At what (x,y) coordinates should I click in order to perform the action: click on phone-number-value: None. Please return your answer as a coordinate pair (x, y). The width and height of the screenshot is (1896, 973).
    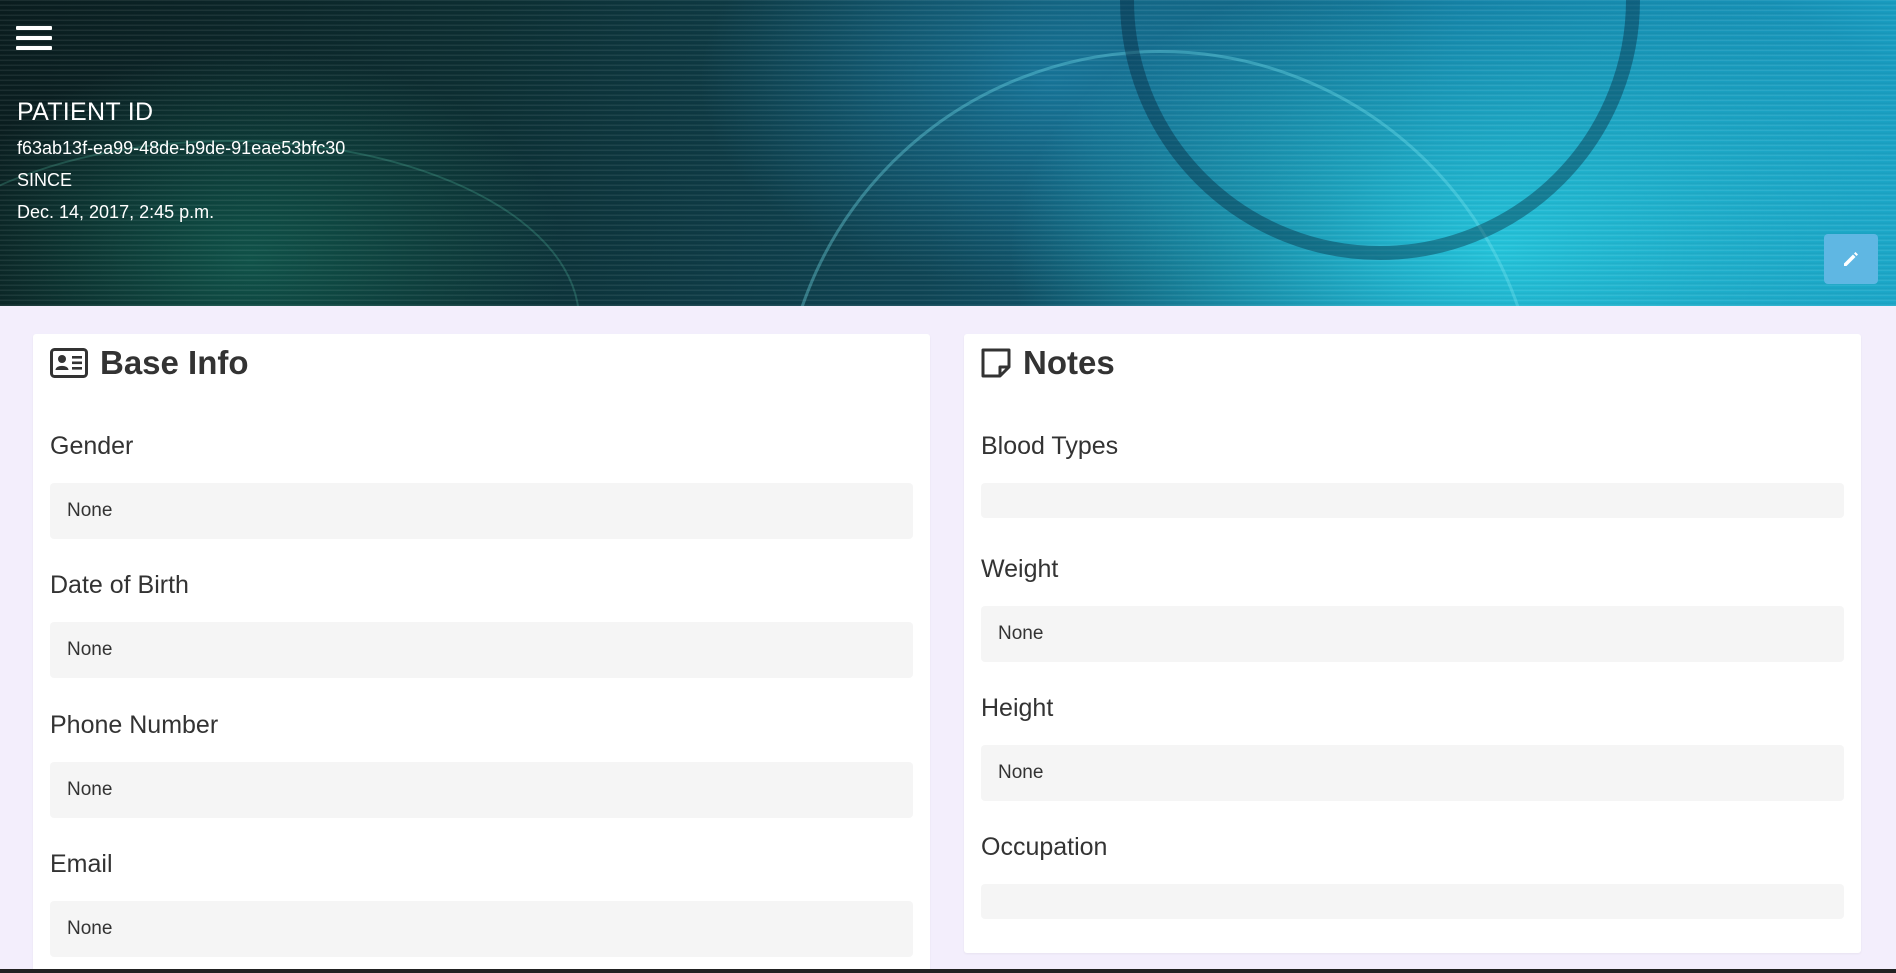
    Looking at the image, I should click on (481, 790).